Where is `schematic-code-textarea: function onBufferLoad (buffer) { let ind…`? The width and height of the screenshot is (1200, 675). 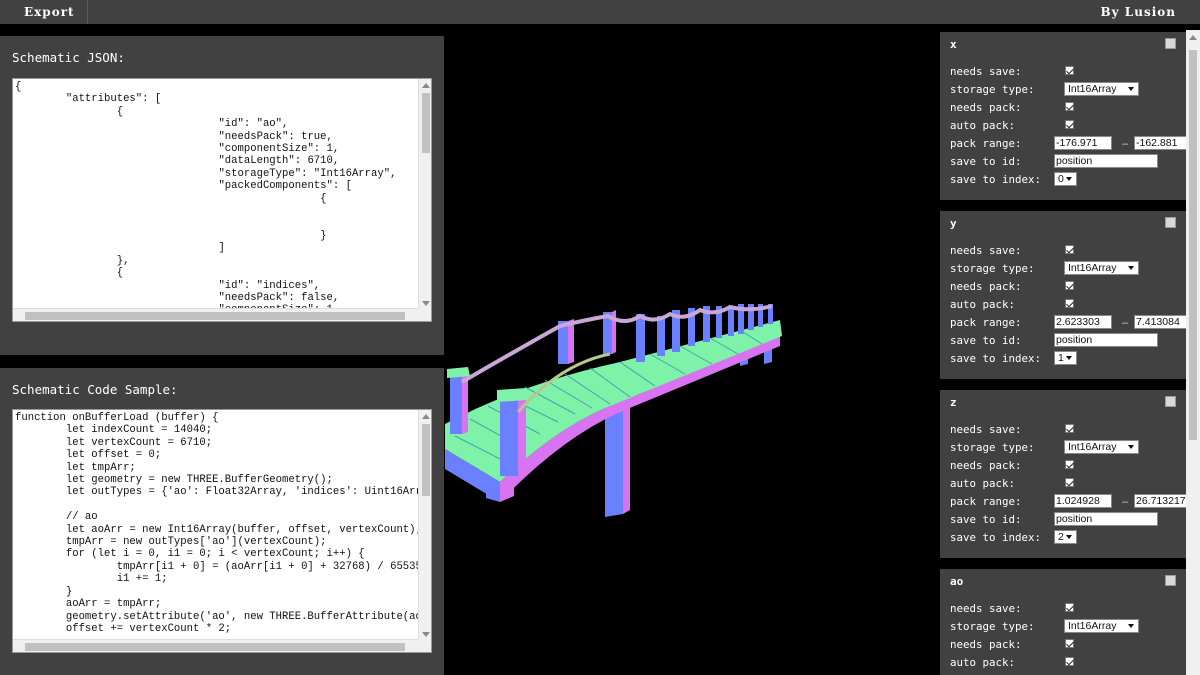
schematic-code-textarea: function onBufferLoad (buffer) { let ind… is located at coordinates (222, 531).